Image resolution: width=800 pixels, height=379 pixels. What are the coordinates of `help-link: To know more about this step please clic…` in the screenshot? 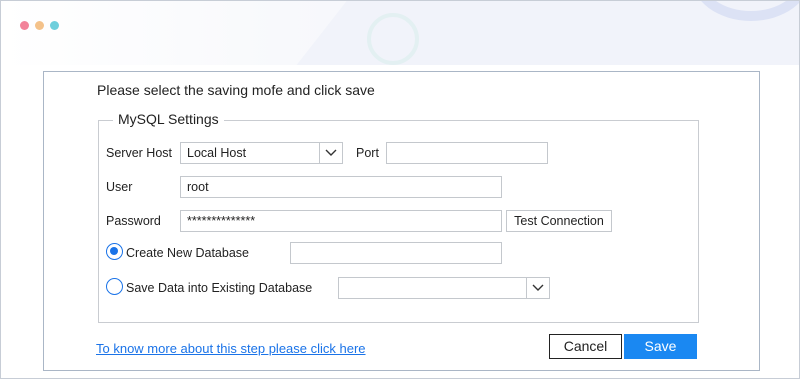 It's located at (231, 348).